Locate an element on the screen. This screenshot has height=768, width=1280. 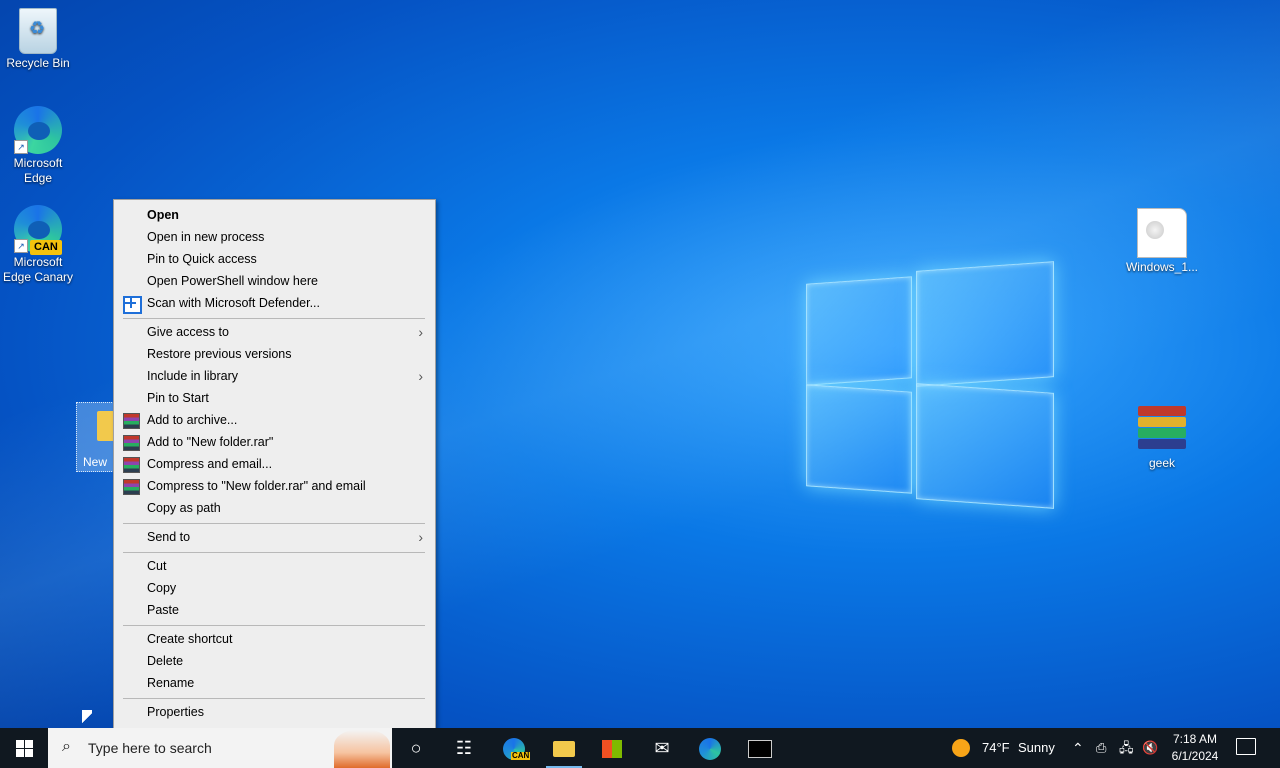
folder-icon is located at coordinates (564, 749).